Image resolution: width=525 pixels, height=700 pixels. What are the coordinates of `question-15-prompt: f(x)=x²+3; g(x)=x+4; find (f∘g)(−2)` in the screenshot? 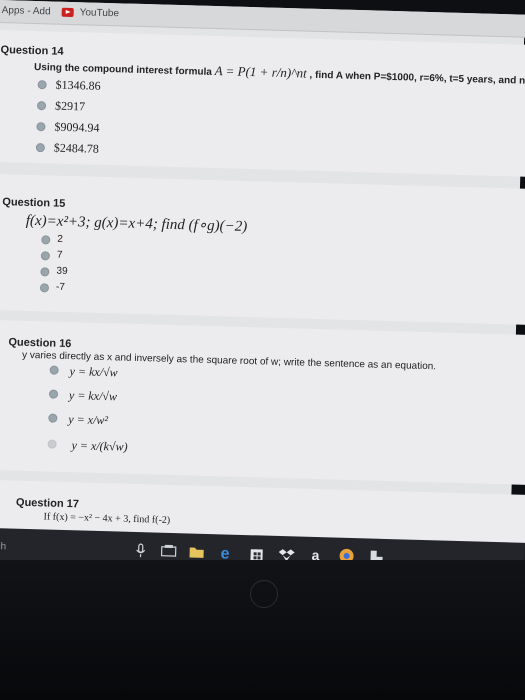 It's located at (136, 223).